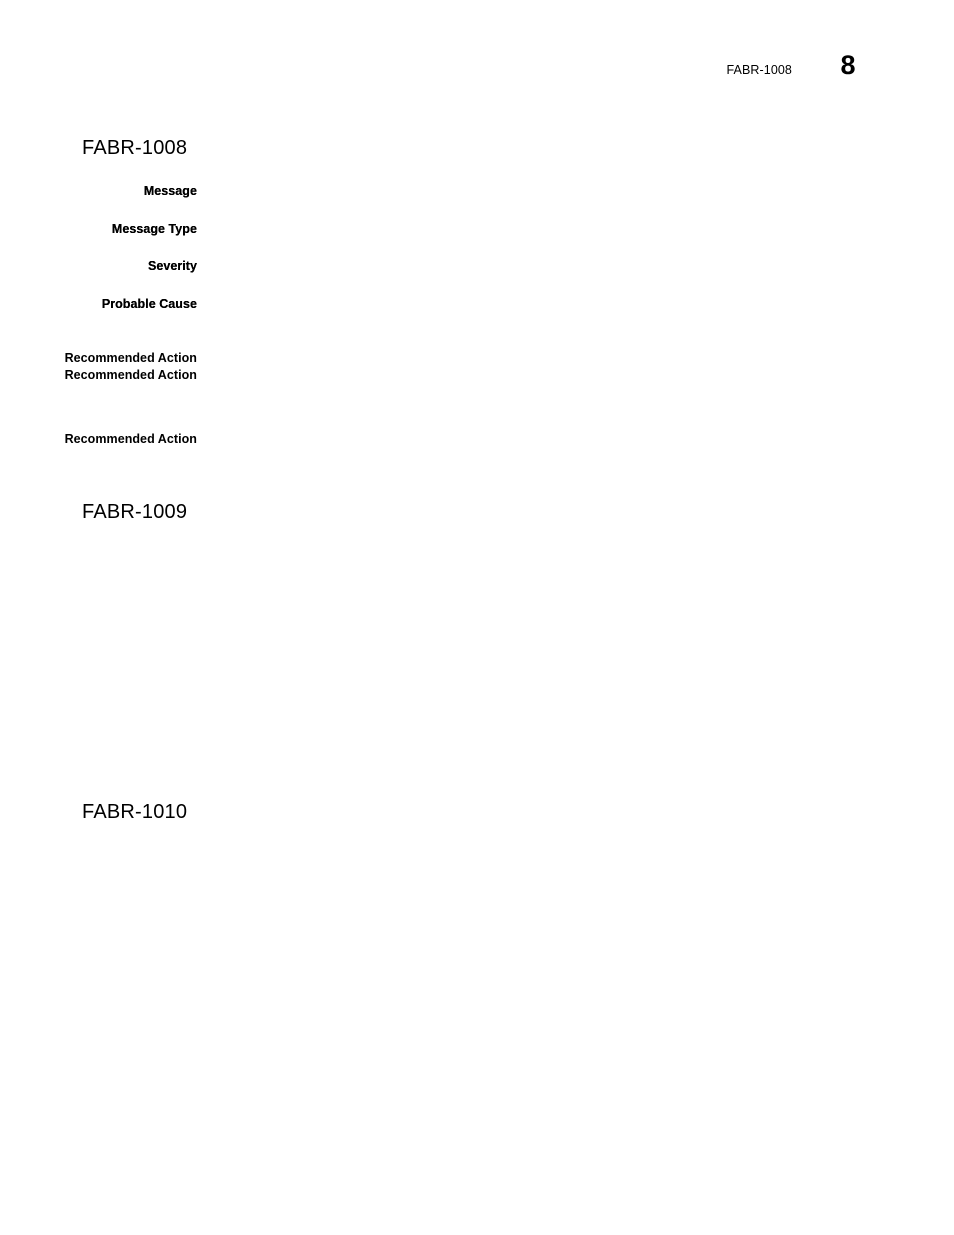 The width and height of the screenshot is (954, 1235). Describe the element at coordinates (135, 148) in the screenshot. I see `section-heading: FABR-1008` at that location.